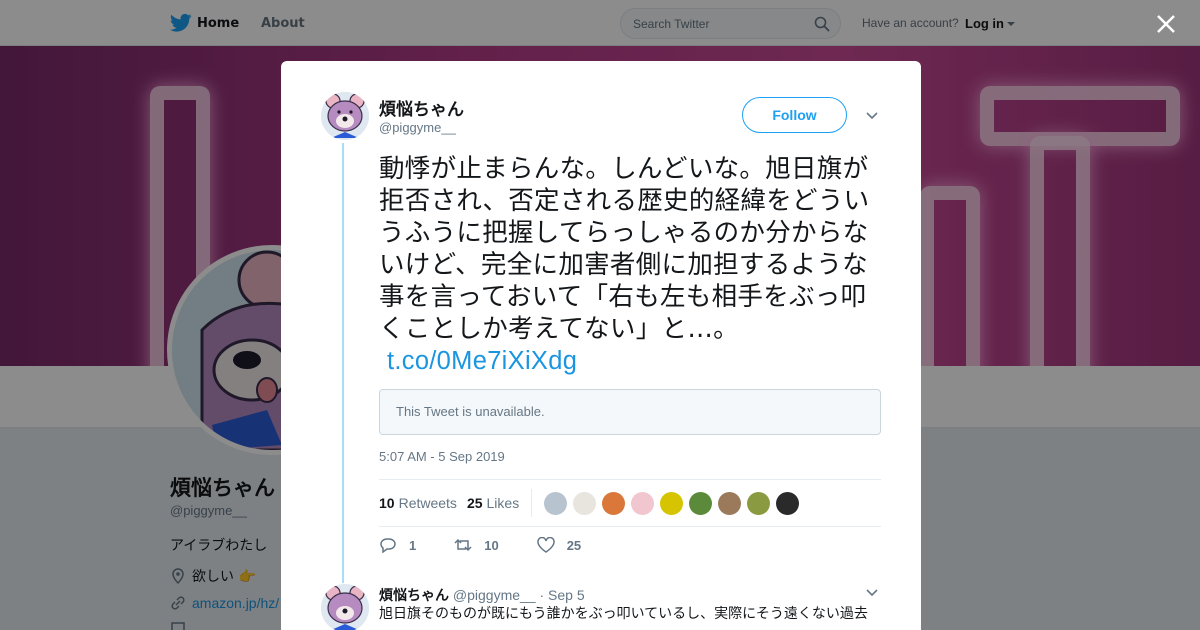 This screenshot has height=630, width=1200. I want to click on heart-icon, so click(545, 545).